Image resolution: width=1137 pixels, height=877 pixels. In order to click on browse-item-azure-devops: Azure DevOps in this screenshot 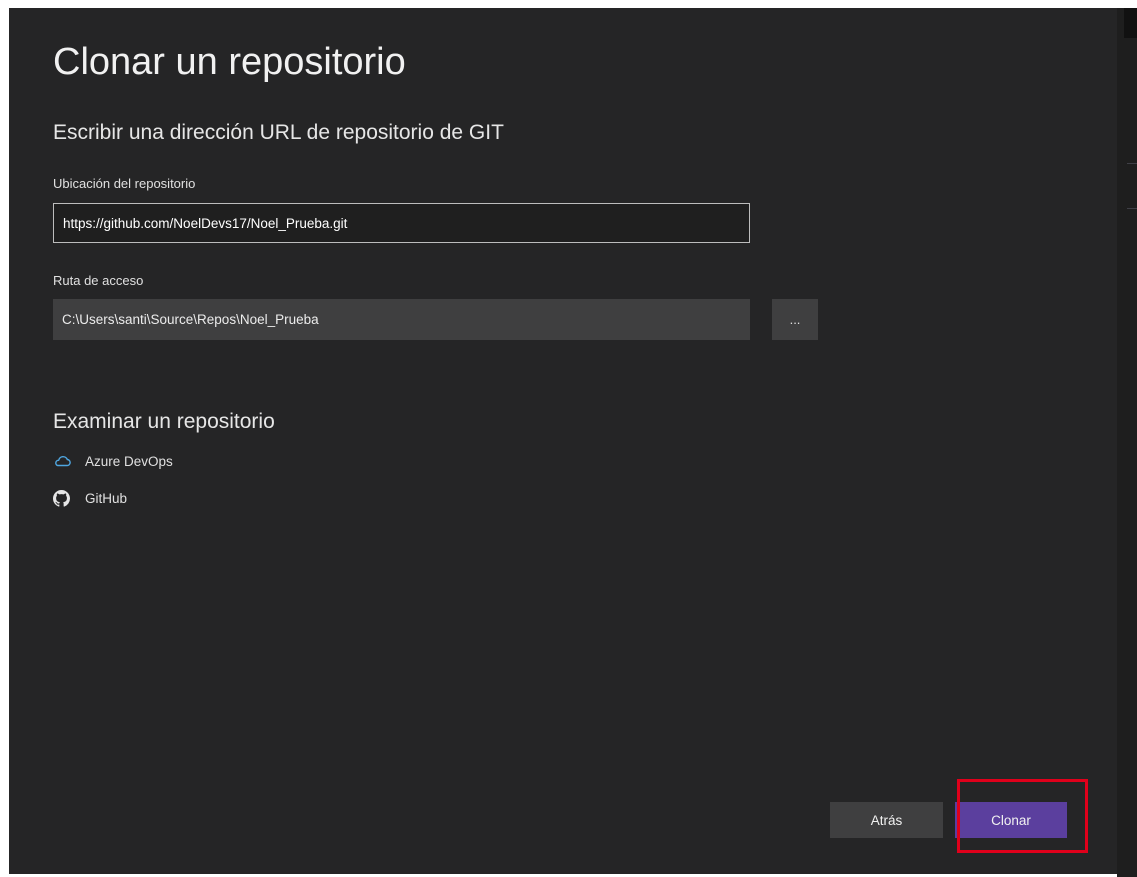, I will do `click(113, 461)`.